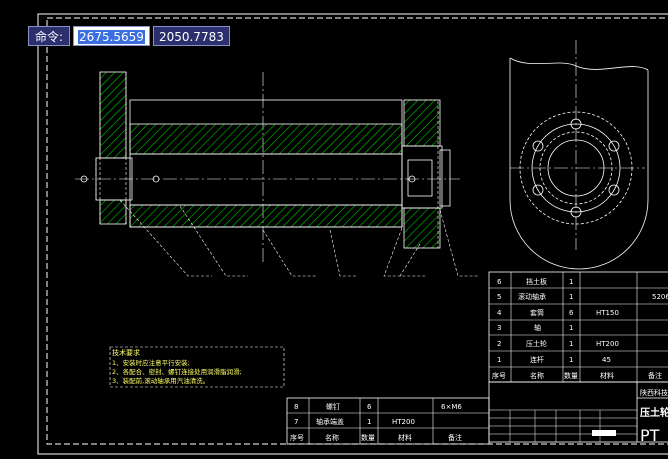 This screenshot has width=668, height=459. What do you see at coordinates (499, 282) in the screenshot?
I see `row6-no: 6` at bounding box center [499, 282].